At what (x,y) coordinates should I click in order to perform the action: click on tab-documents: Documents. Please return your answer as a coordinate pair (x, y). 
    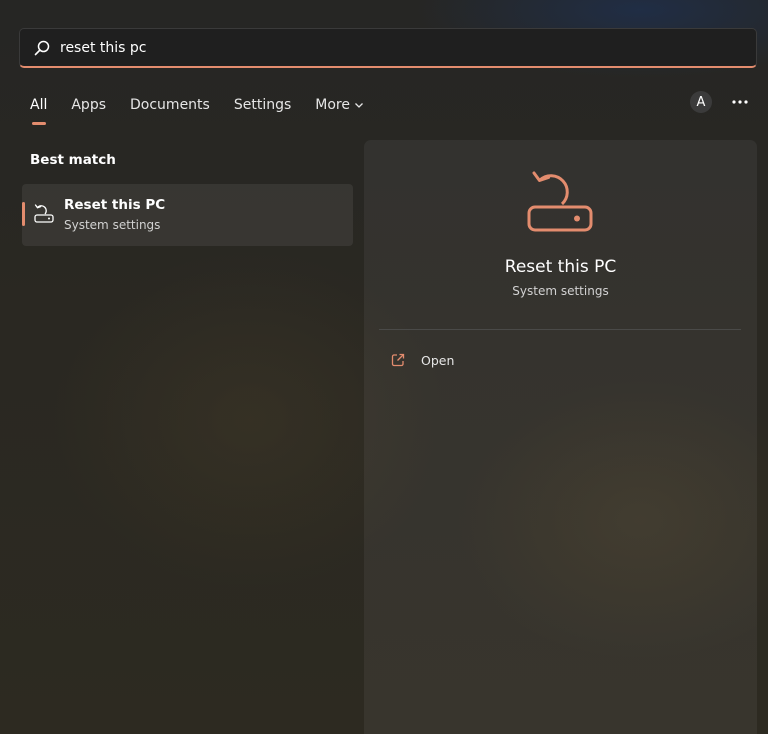
    Looking at the image, I should click on (170, 105).